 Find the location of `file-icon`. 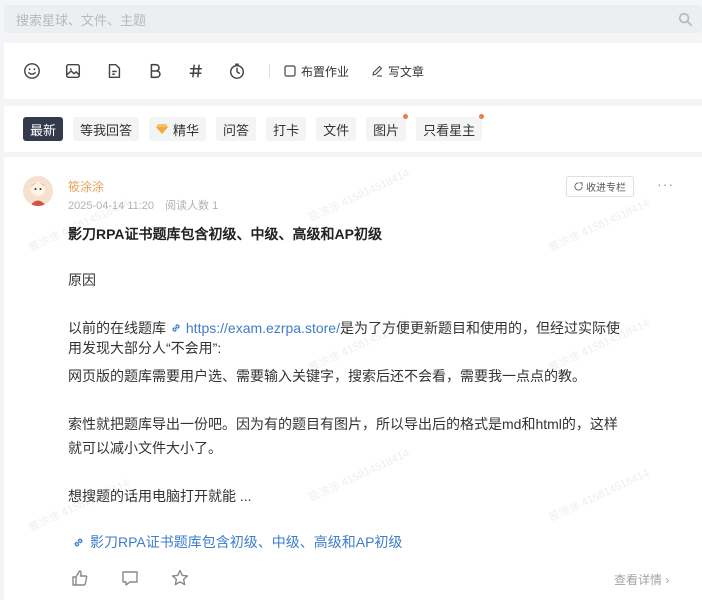

file-icon is located at coordinates (114, 71).